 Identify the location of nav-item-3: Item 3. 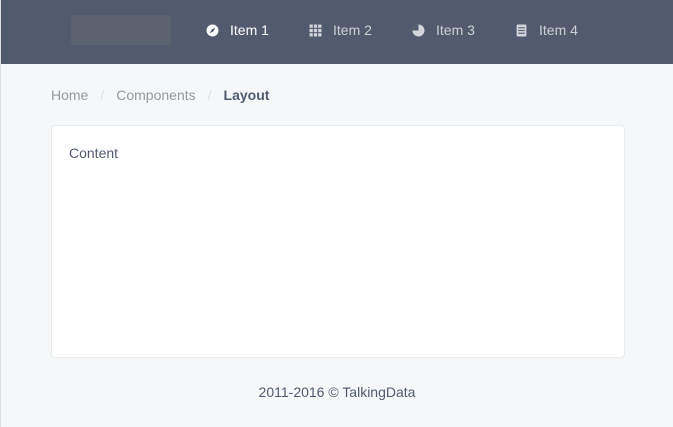
(443, 30).